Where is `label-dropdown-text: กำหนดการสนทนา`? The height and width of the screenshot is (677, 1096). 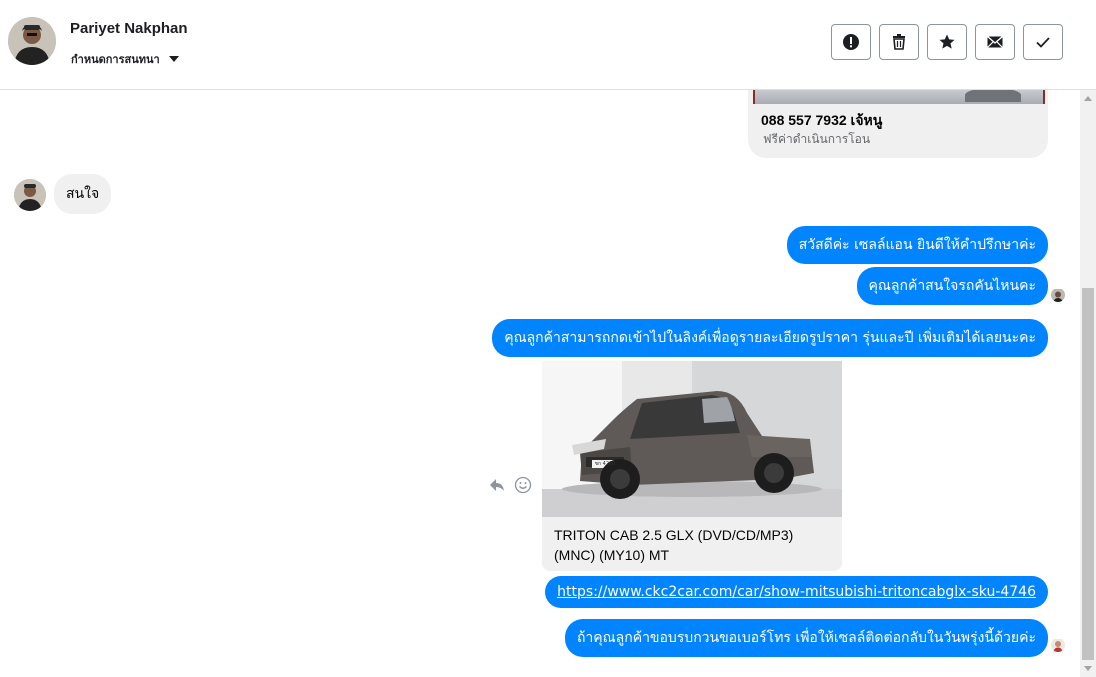
label-dropdown-text: กำหนดการสนทนา is located at coordinates (115, 59).